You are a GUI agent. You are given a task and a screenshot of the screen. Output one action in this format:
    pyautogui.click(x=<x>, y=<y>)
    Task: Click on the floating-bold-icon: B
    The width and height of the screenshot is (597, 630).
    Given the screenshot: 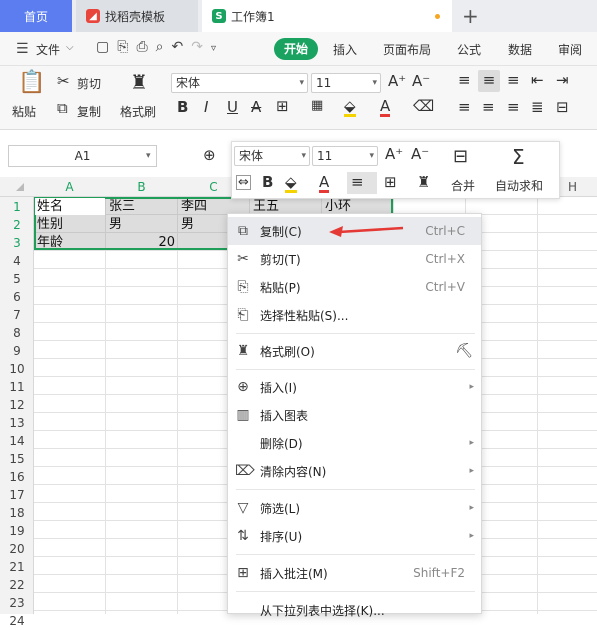 What is the action you would take?
    pyautogui.click(x=267, y=182)
    